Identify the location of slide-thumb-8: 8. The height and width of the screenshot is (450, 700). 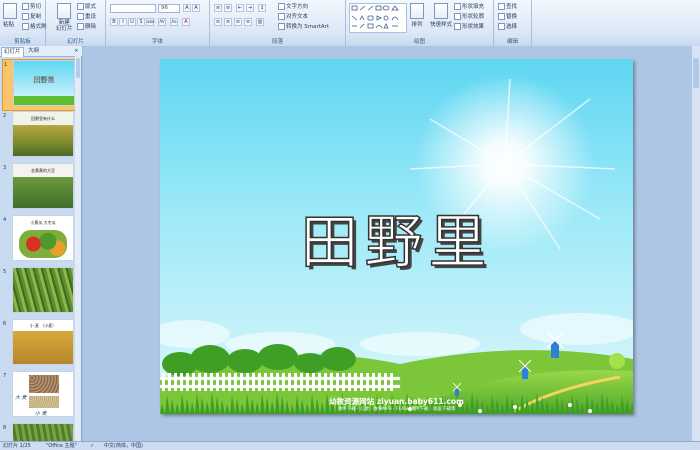
(41, 432).